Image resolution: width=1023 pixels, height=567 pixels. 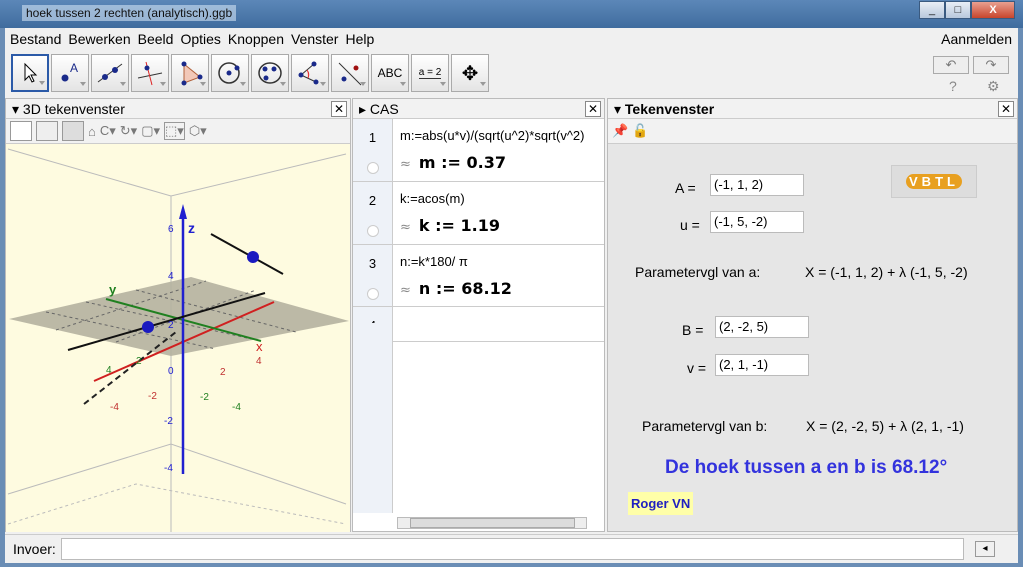 I want to click on point-icon: A, so click(x=69, y=71).